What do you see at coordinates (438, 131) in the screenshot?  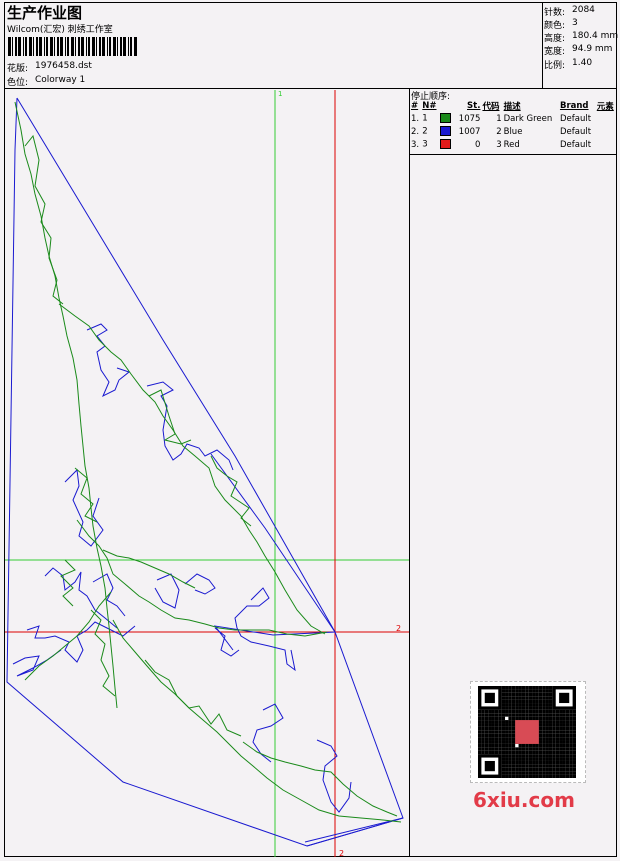 I see `cell-n: 2` at bounding box center [438, 131].